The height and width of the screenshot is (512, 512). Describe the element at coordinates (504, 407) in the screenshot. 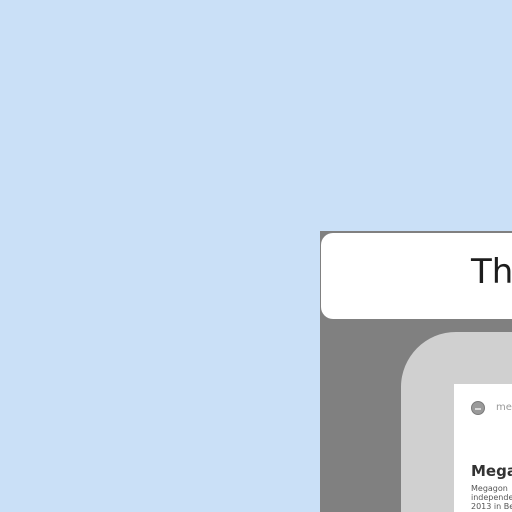

I see `site-name: meg` at that location.